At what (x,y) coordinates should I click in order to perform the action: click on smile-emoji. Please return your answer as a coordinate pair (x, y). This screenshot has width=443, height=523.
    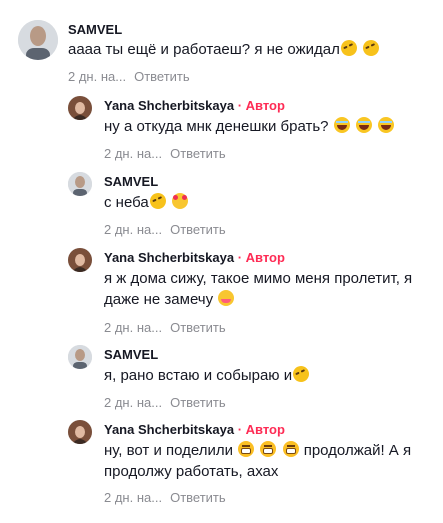
    Looking at the image, I should click on (226, 298).